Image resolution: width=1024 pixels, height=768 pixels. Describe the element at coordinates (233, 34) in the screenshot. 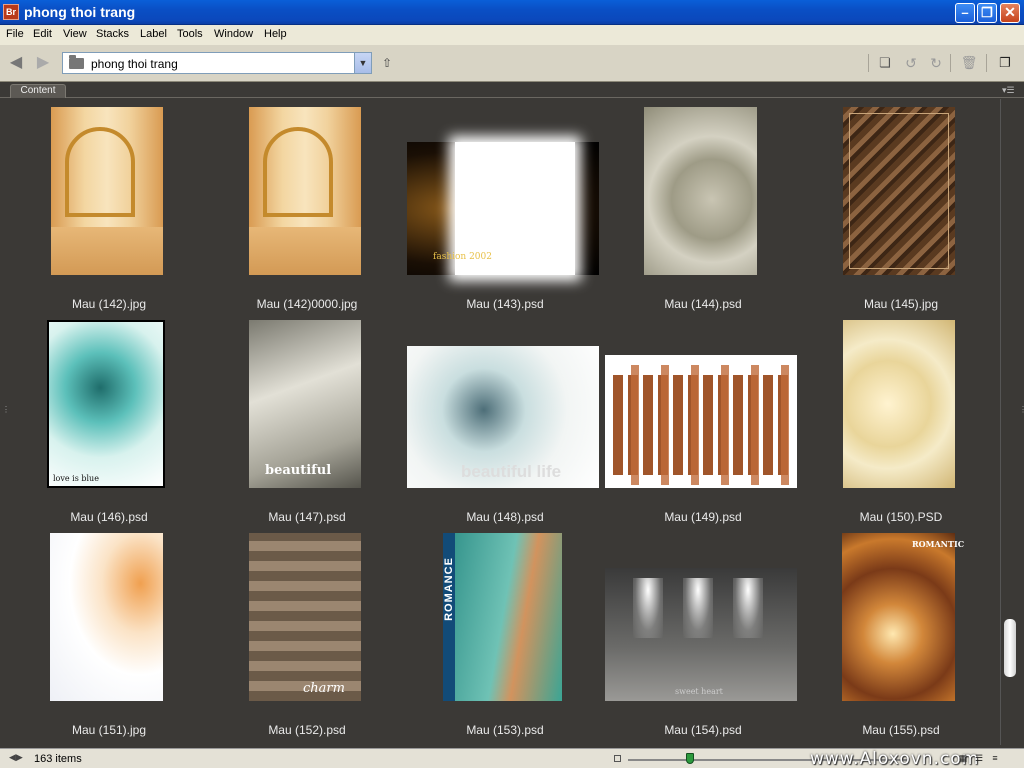

I see `menu-window: Window` at that location.